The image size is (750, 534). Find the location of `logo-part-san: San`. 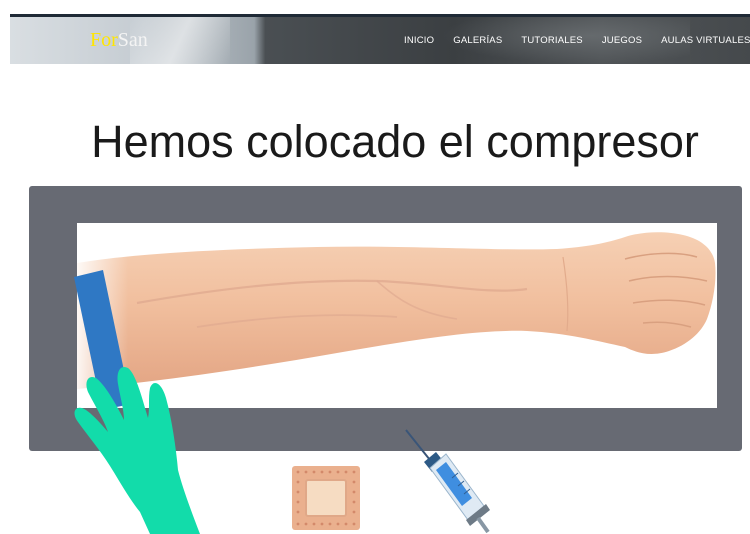

logo-part-san: San is located at coordinates (132, 40).